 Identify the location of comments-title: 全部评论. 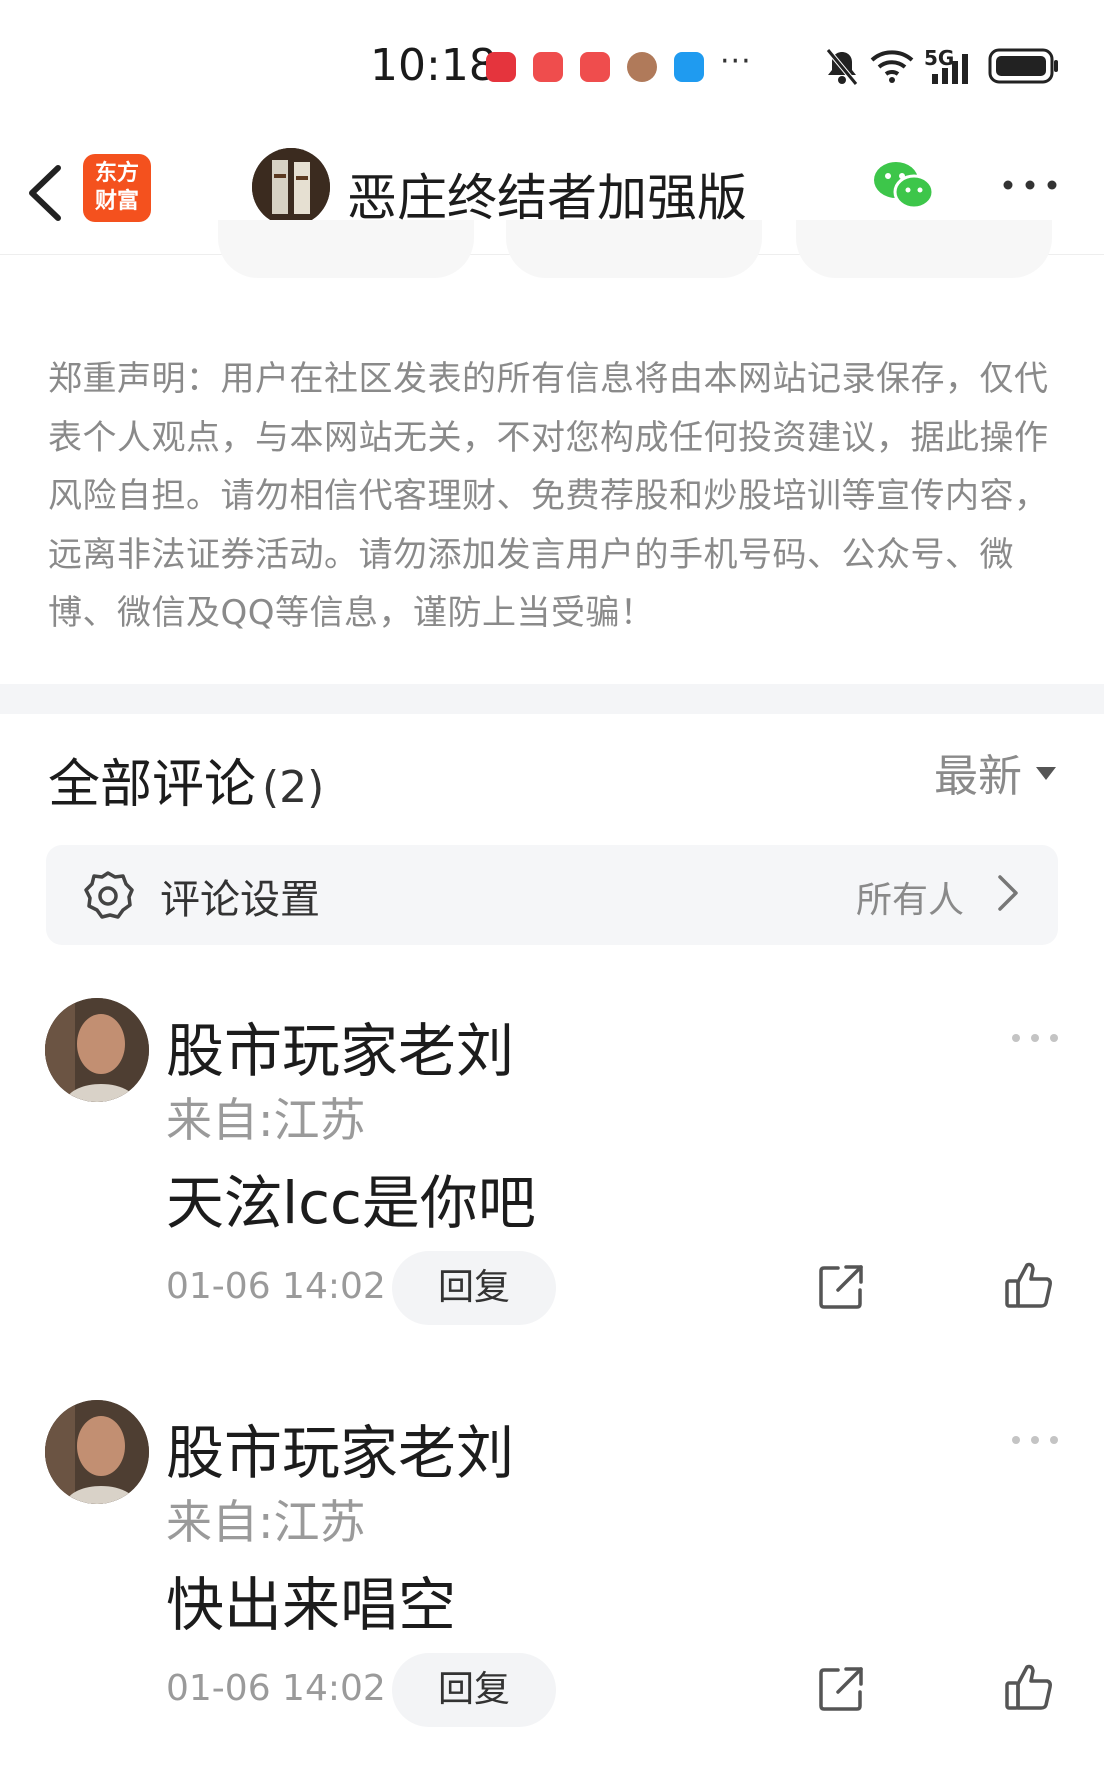
(152, 785).